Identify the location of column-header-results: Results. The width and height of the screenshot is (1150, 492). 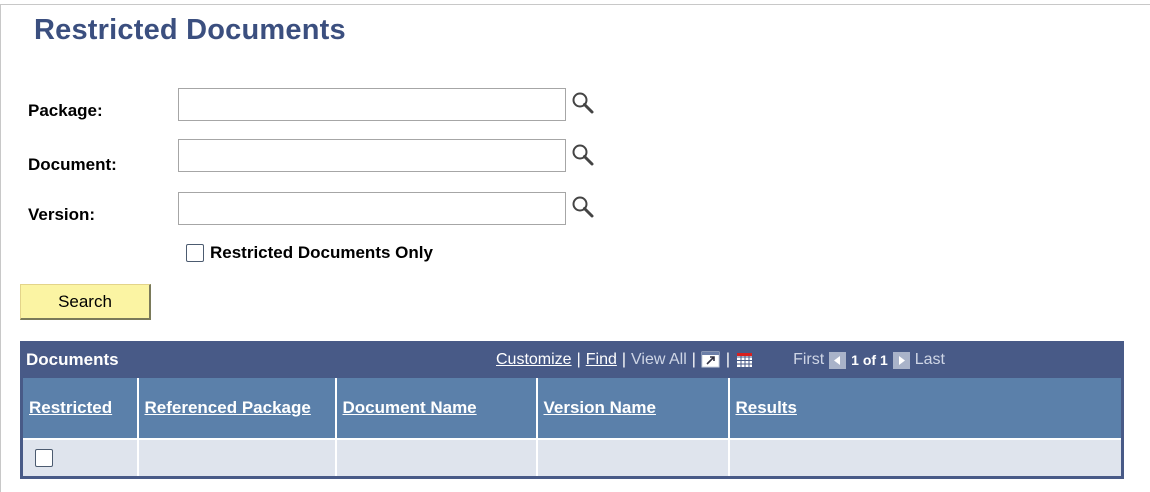
(925, 409).